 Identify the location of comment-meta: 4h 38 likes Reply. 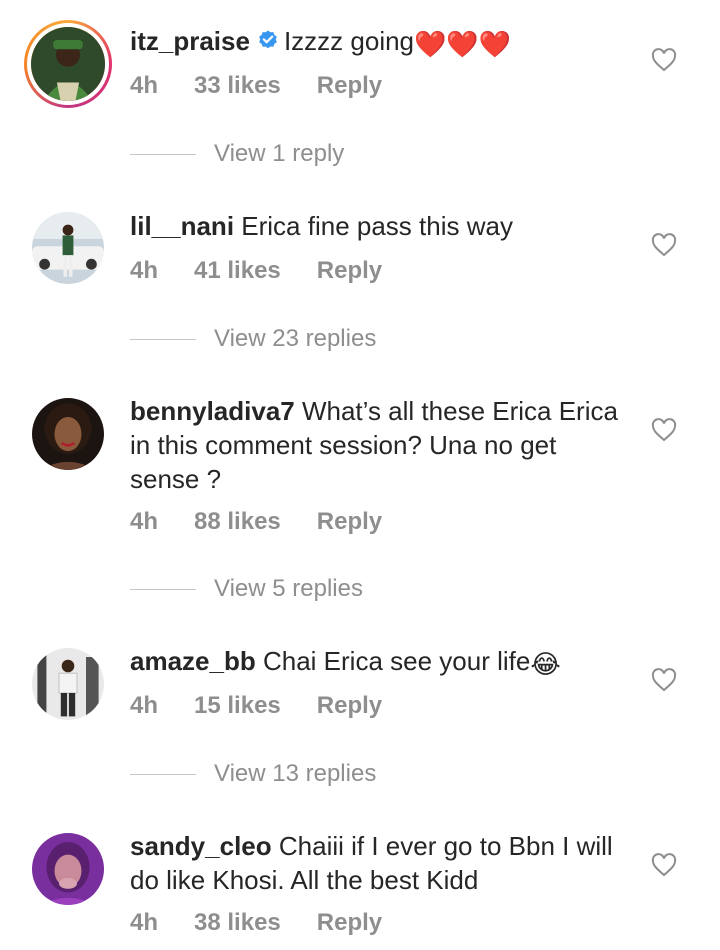
(274, 923).